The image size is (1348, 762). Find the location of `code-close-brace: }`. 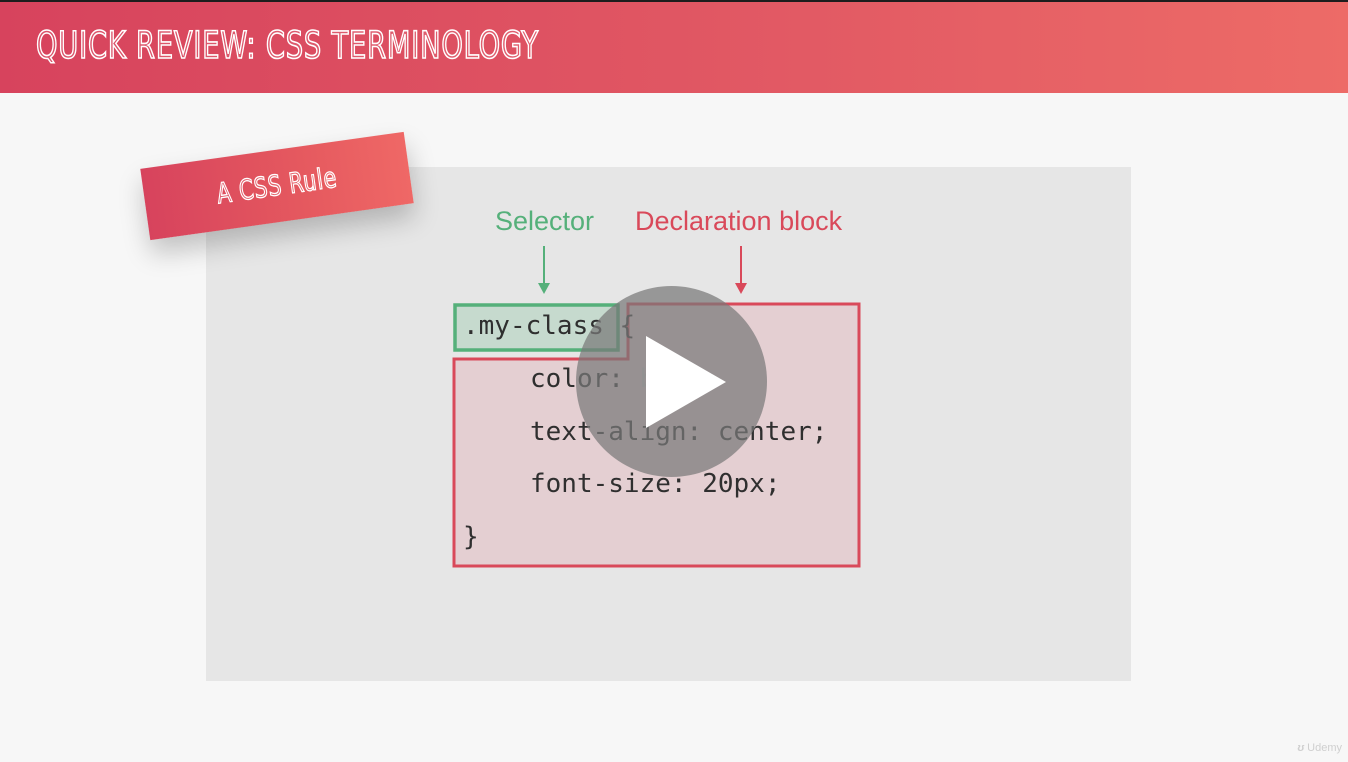

code-close-brace: } is located at coordinates (471, 537).